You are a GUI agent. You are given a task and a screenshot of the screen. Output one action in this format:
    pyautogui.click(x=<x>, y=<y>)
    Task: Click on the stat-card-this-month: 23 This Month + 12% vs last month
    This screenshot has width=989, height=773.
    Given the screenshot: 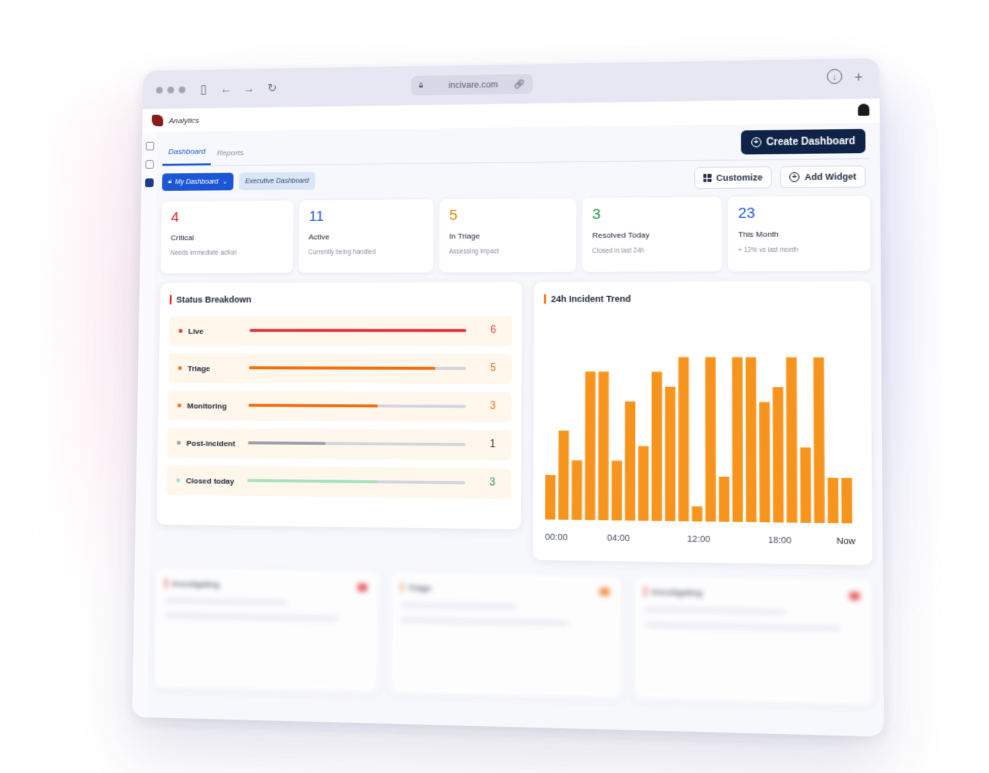 What is the action you would take?
    pyautogui.click(x=799, y=234)
    